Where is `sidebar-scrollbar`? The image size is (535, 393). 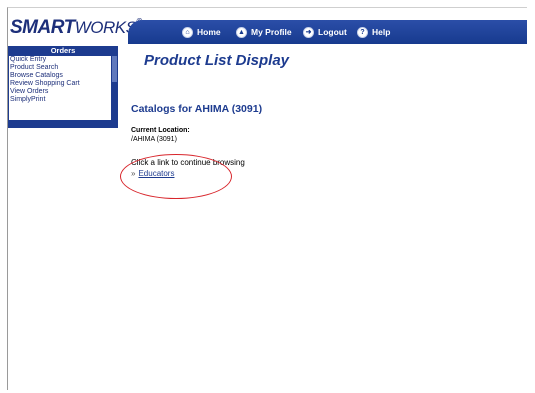 sidebar-scrollbar is located at coordinates (114, 88).